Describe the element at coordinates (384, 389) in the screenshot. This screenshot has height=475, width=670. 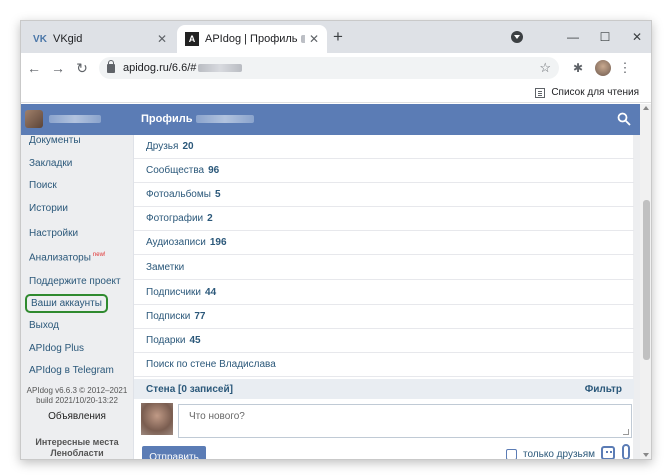
I see `wall-header: Стена [0 записей] Фильтр` at that location.